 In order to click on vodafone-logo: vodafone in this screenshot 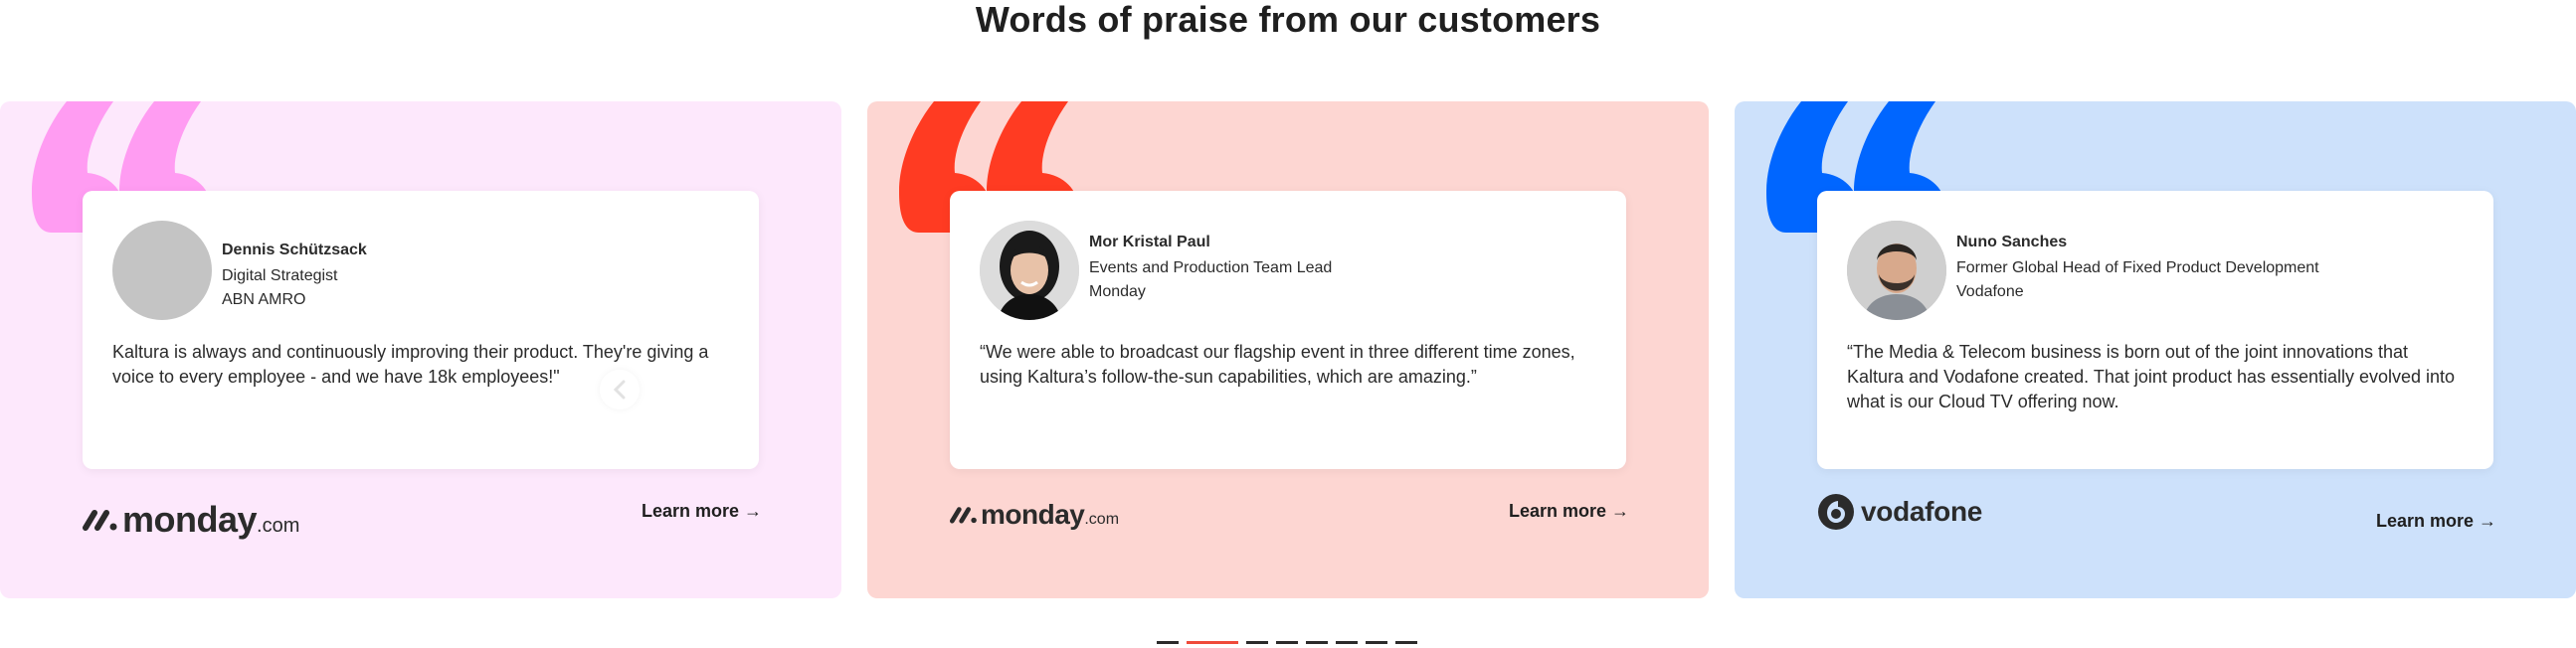, I will do `click(1899, 512)`.